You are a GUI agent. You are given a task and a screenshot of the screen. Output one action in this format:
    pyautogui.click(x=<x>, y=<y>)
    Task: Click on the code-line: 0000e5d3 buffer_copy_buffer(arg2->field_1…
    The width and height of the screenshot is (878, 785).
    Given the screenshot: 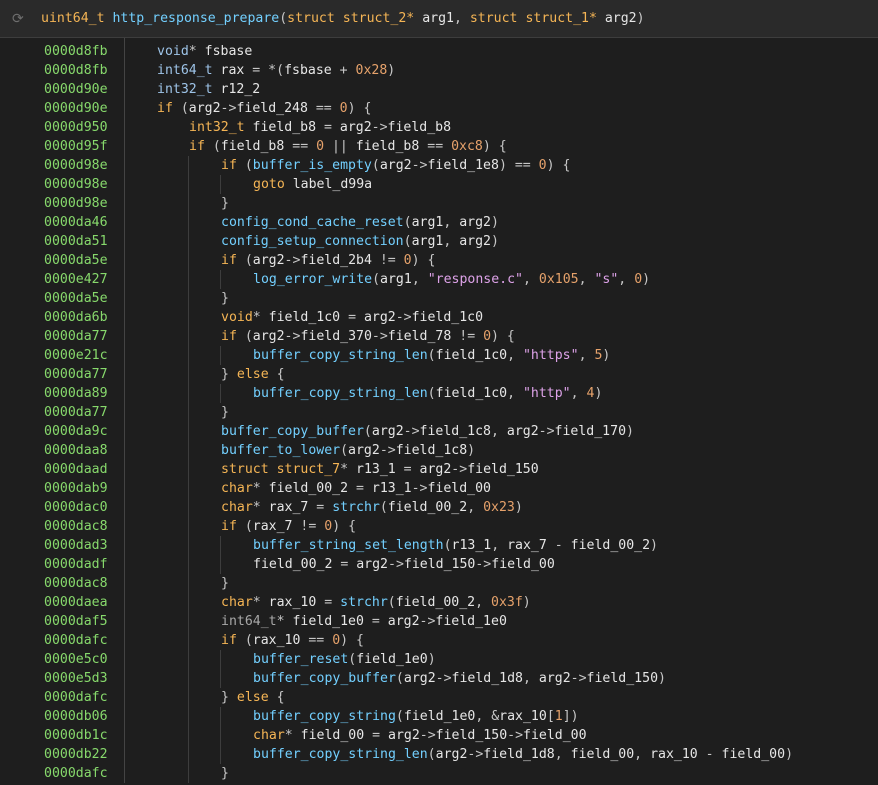 What is the action you would take?
    pyautogui.click(x=439, y=678)
    